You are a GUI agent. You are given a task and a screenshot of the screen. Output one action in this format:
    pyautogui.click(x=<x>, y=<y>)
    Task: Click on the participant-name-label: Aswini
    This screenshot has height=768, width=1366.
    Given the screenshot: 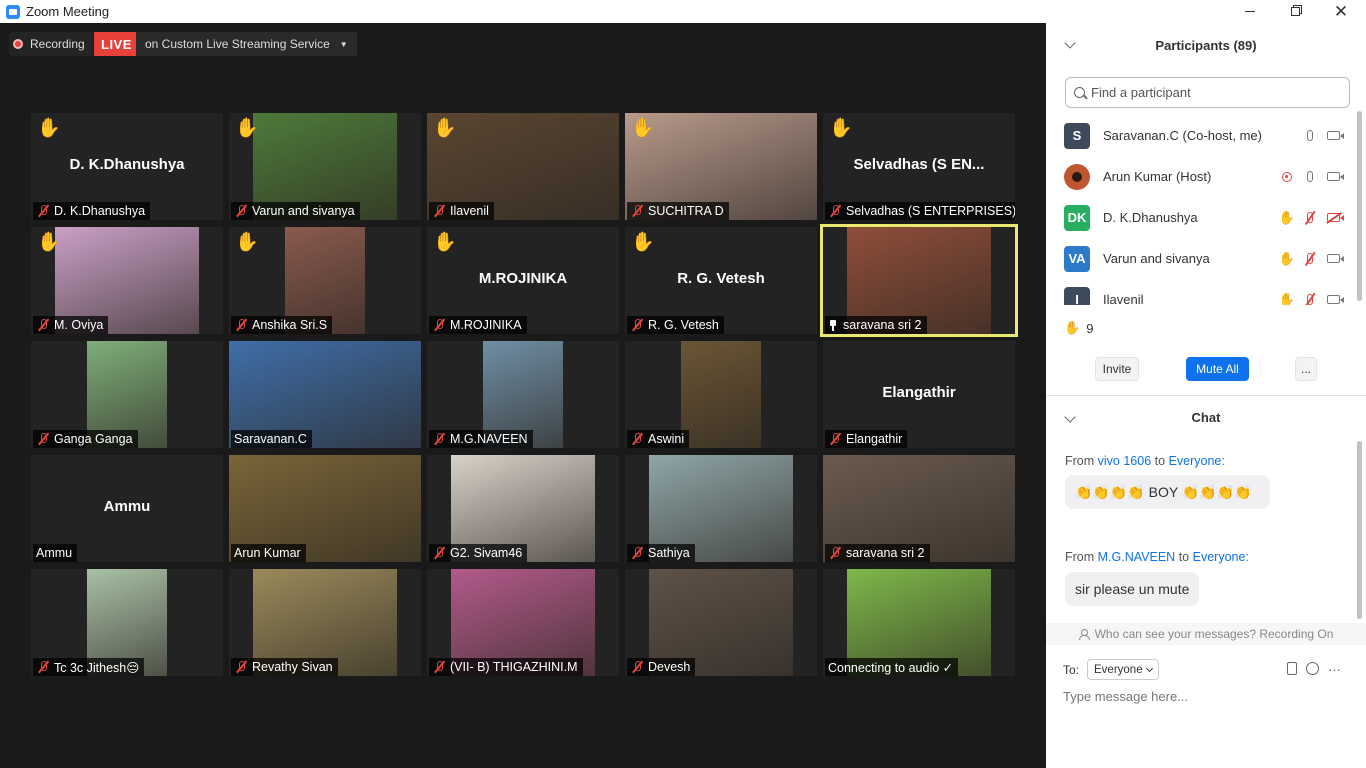 What is the action you would take?
    pyautogui.click(x=658, y=439)
    